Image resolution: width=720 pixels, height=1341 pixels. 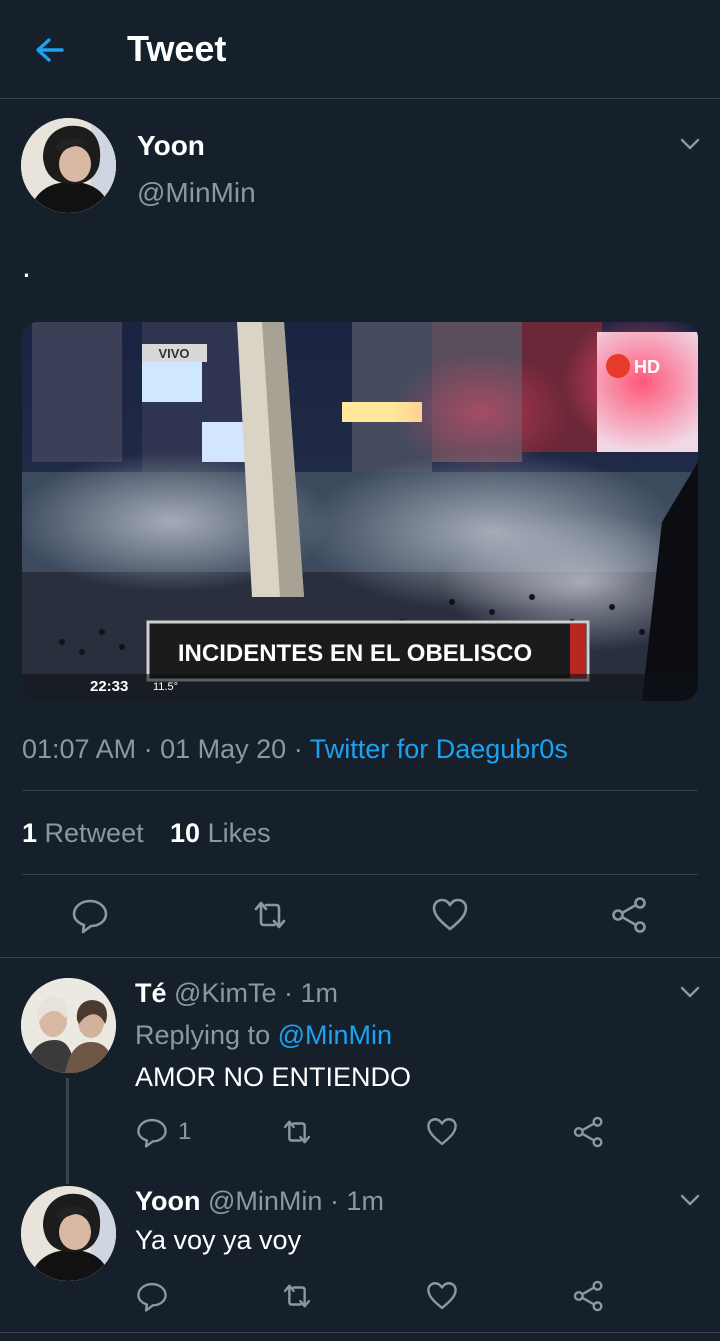 What do you see at coordinates (171, 146) in the screenshot?
I see `author-name: Yoon` at bounding box center [171, 146].